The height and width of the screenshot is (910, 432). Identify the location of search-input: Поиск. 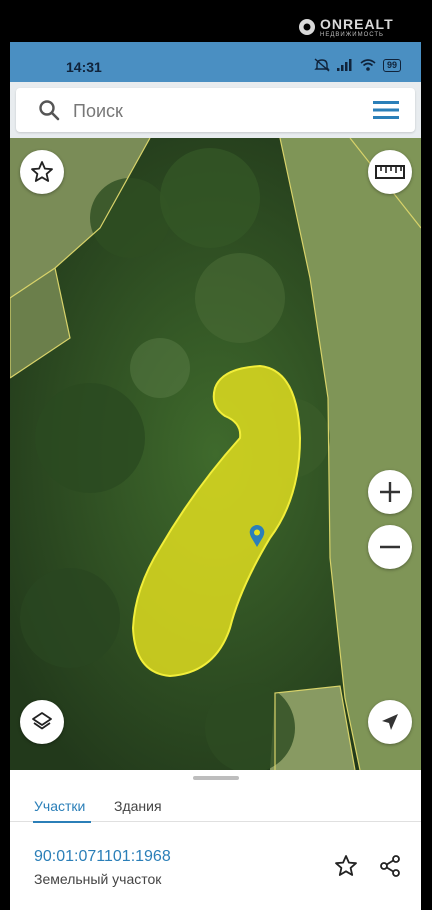
(98, 111).